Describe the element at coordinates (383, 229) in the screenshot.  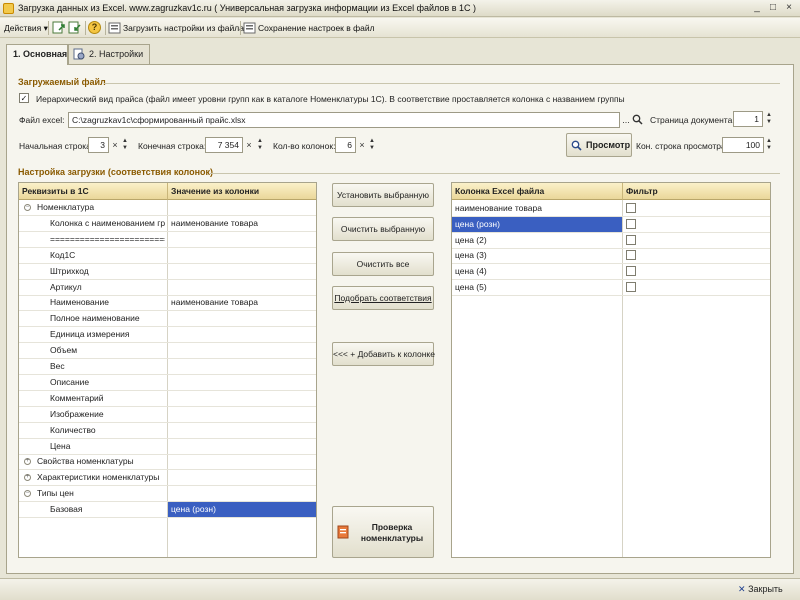
I see `clear-selected-button: Очистить выбранную` at that location.